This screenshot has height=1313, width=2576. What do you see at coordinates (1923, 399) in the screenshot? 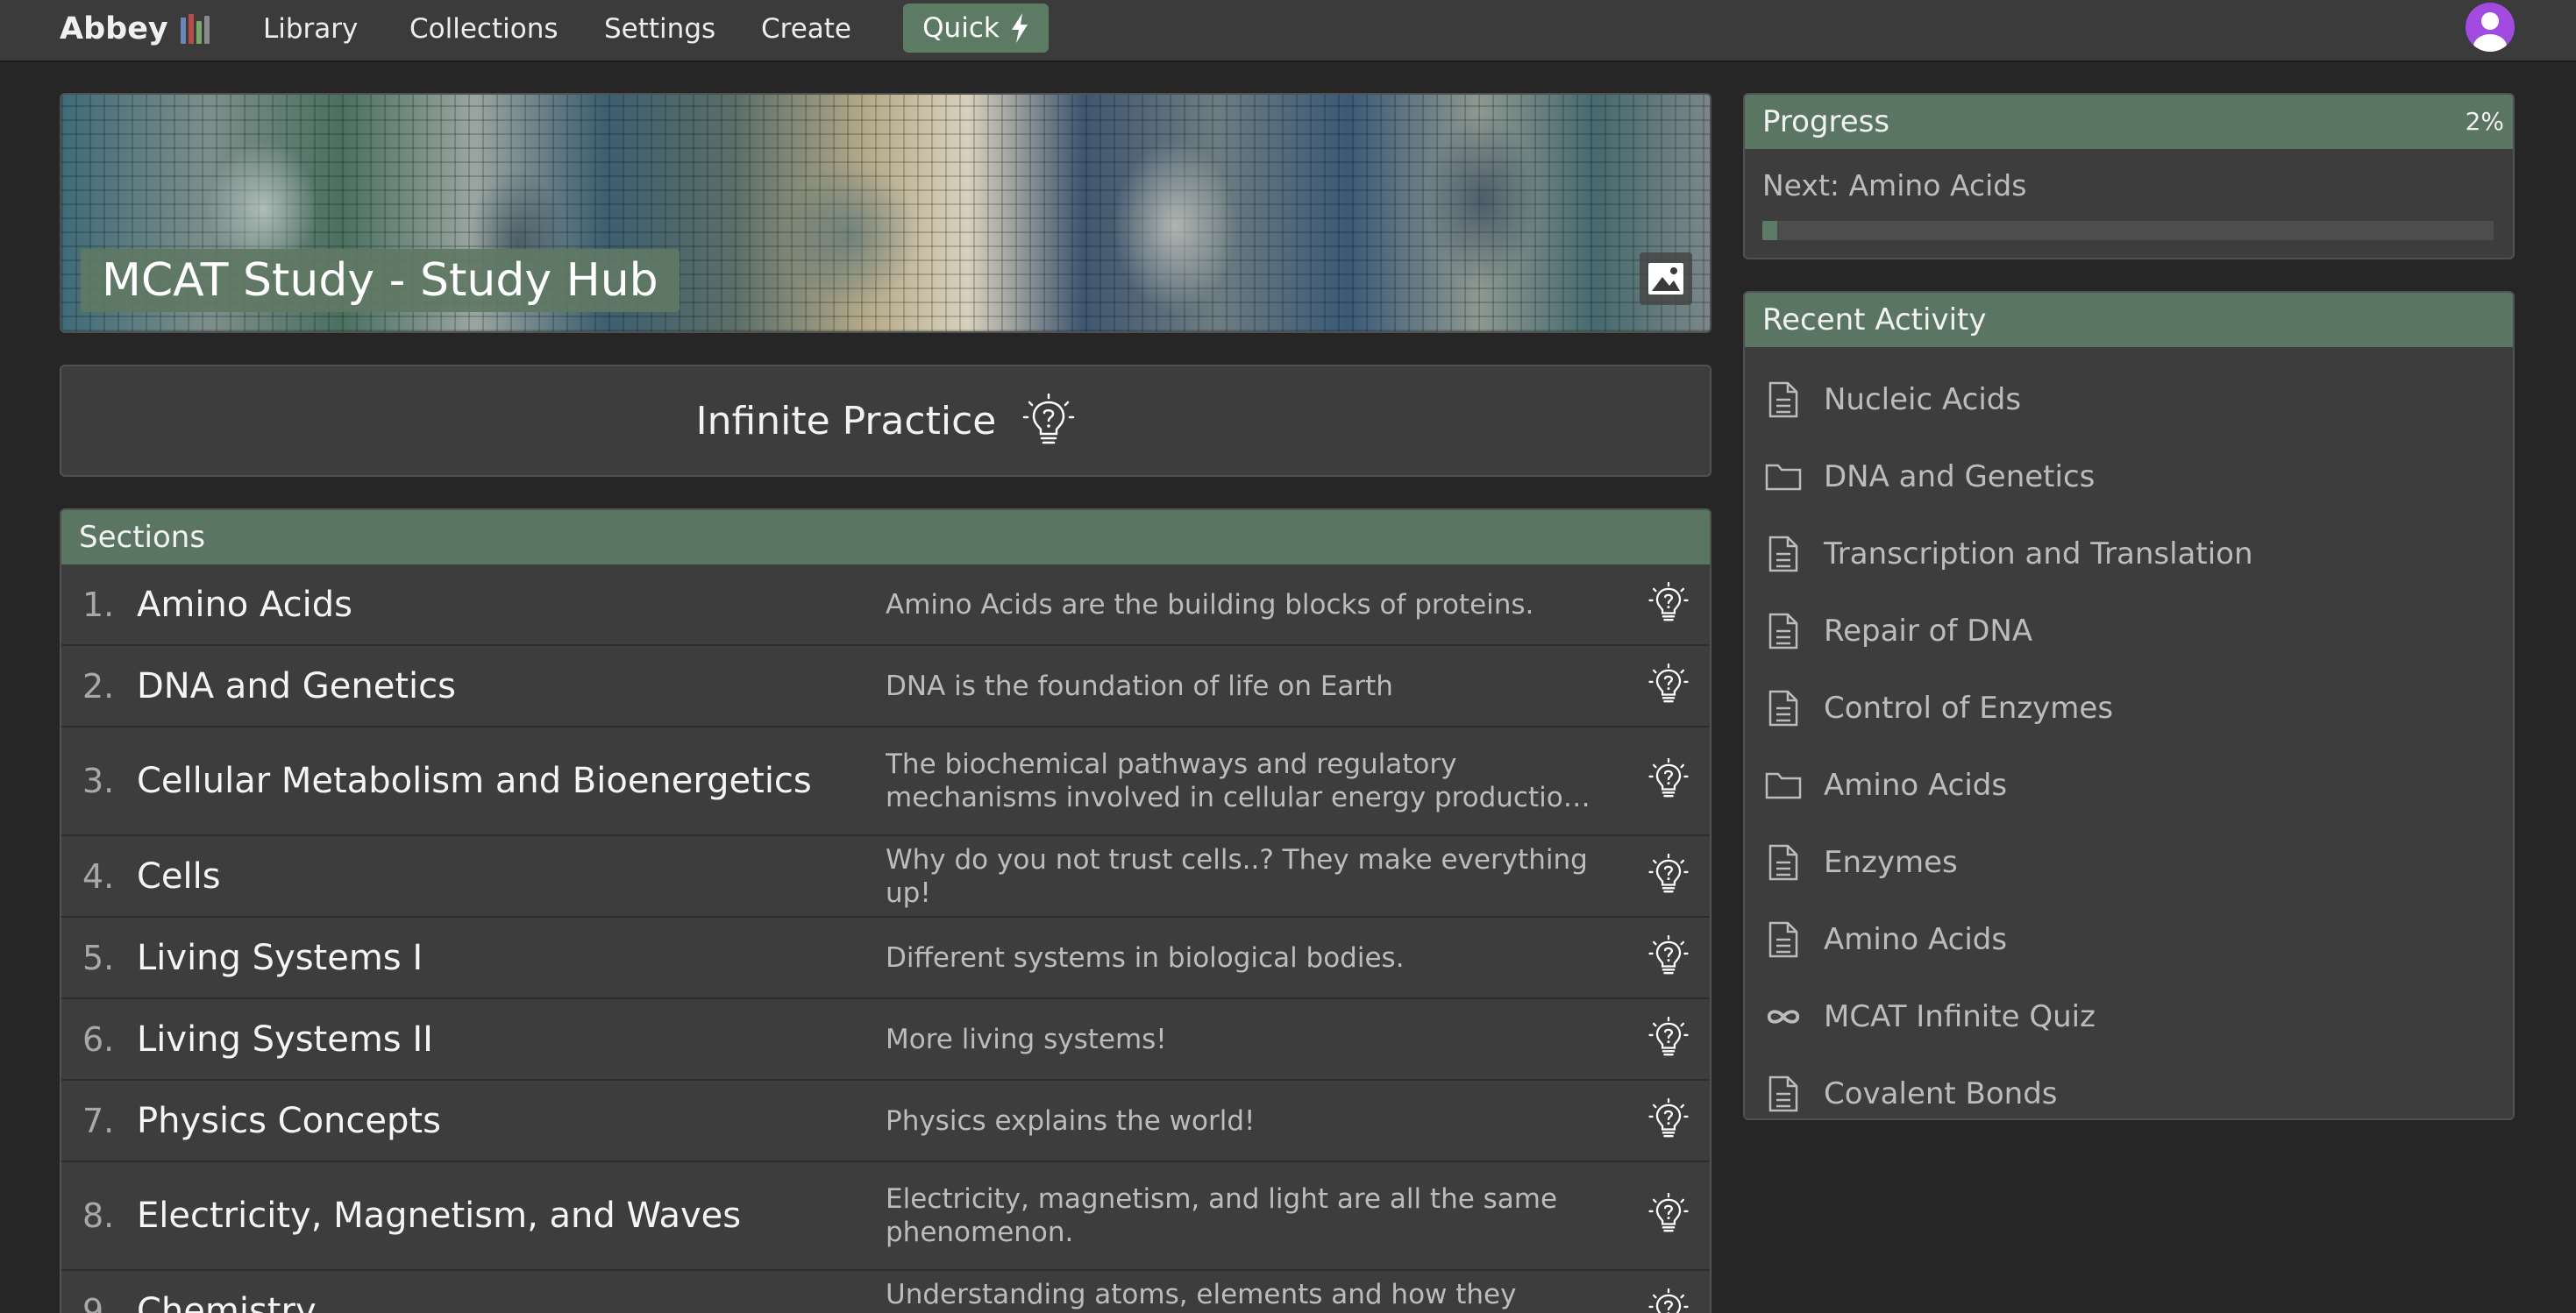
I see `recent-activity-label: Nucleic Acids` at bounding box center [1923, 399].